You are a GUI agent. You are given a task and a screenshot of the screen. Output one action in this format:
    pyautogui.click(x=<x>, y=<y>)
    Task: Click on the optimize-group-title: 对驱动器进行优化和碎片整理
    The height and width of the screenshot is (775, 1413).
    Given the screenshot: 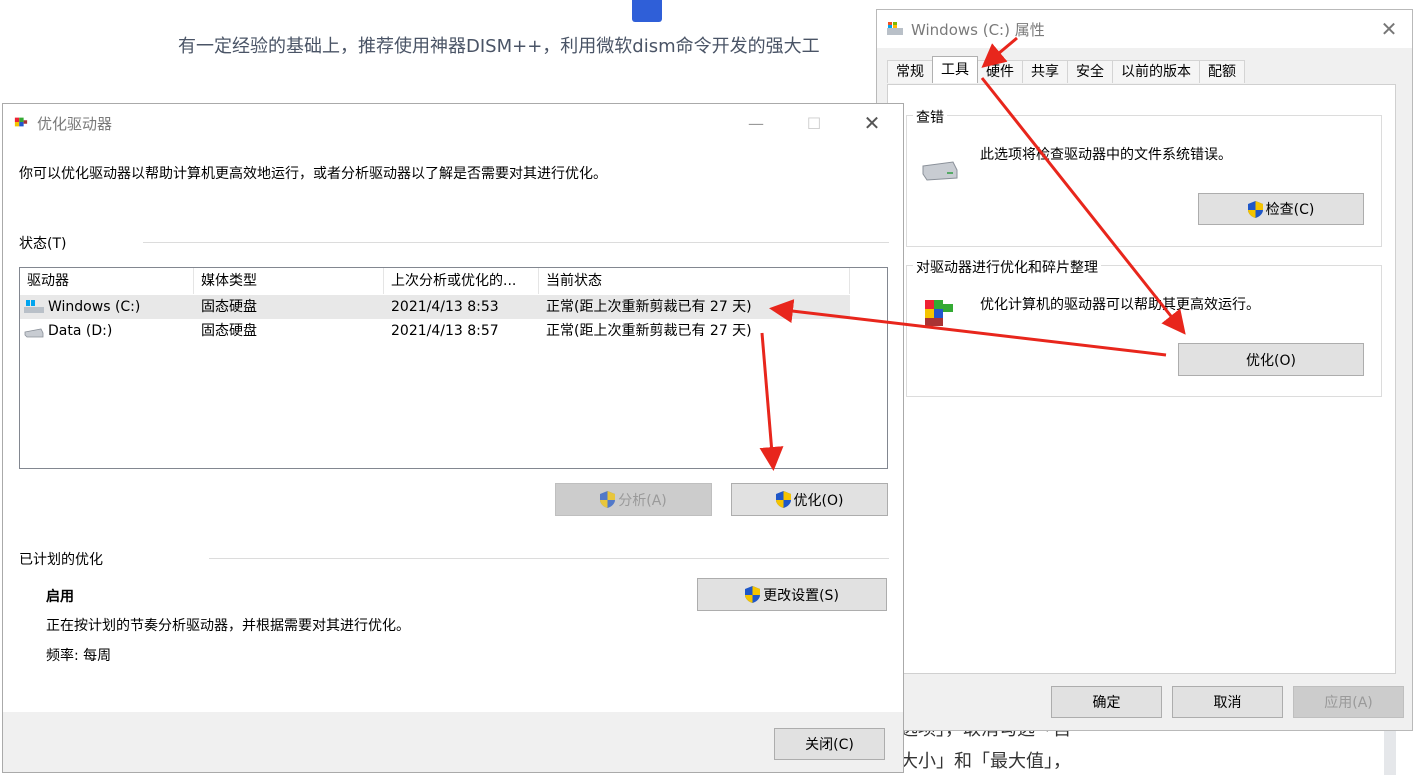 What is the action you would take?
    pyautogui.click(x=1007, y=267)
    